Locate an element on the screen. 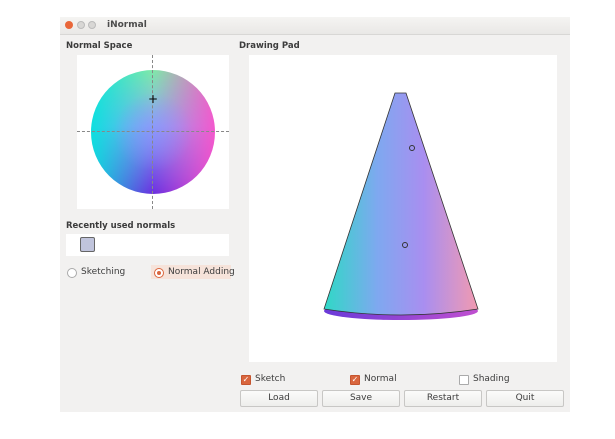  normal-label: Normal is located at coordinates (380, 379).